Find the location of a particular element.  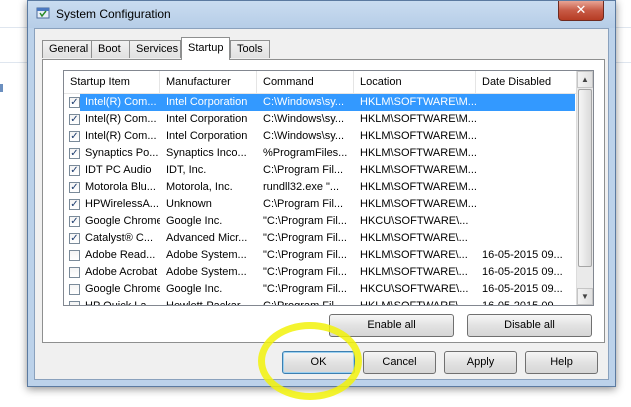

arrow-down-icon: ▼ is located at coordinates (585, 296).